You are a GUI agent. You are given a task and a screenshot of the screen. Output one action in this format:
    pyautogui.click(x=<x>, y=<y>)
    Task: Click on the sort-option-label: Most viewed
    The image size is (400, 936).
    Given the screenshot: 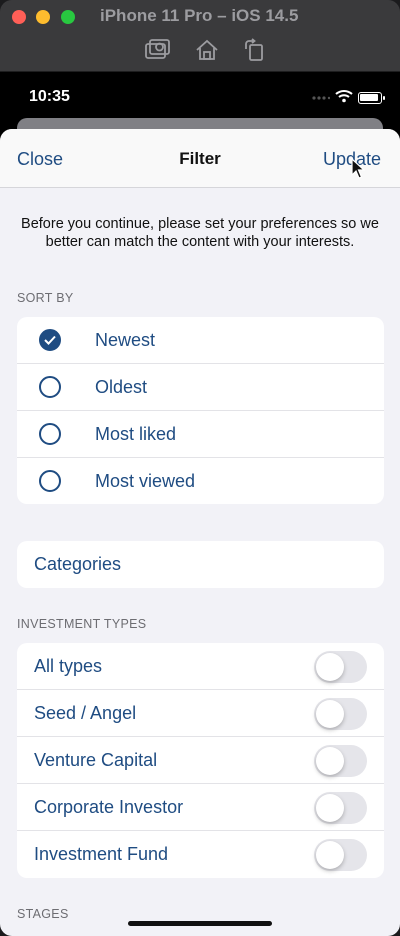 What is the action you would take?
    pyautogui.click(x=145, y=481)
    